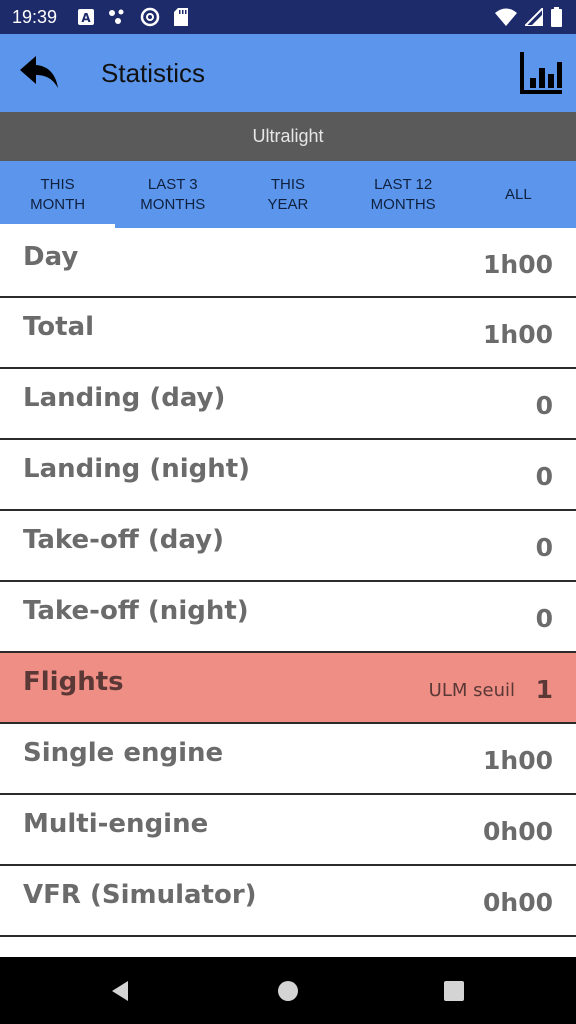 The image size is (576, 1024). I want to click on stat-value: 1, so click(544, 689).